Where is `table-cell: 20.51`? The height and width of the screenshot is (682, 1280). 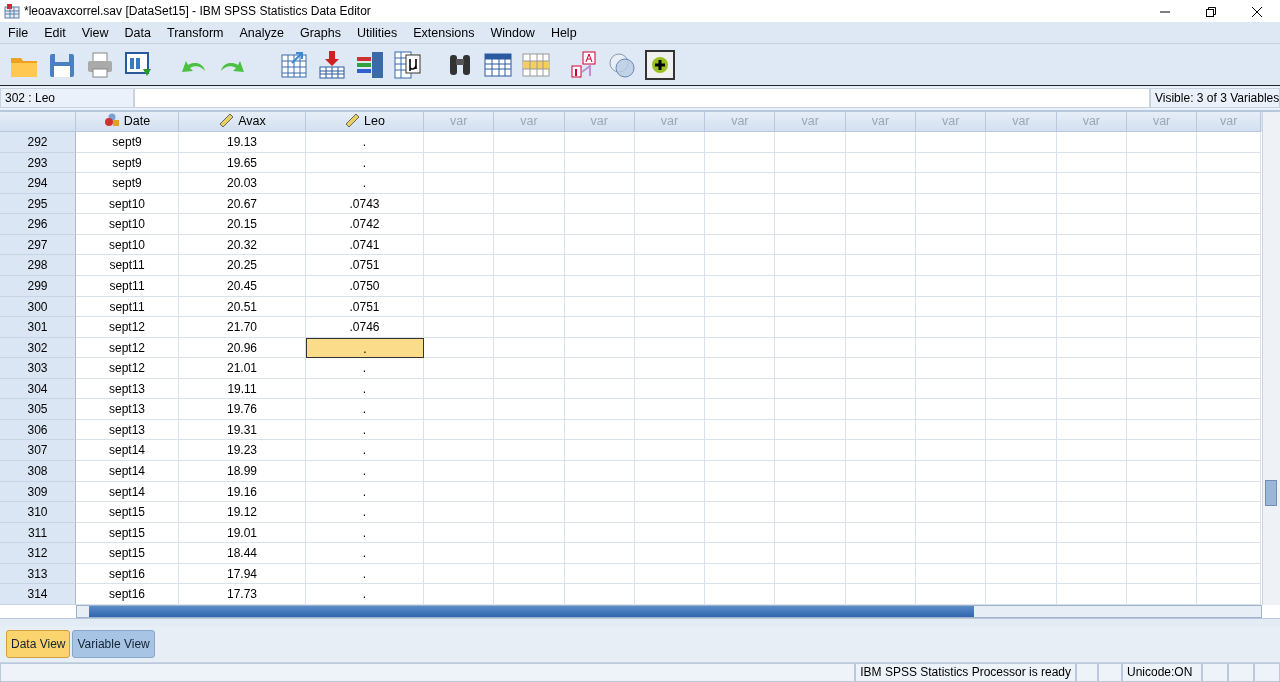 table-cell: 20.51 is located at coordinates (242, 307).